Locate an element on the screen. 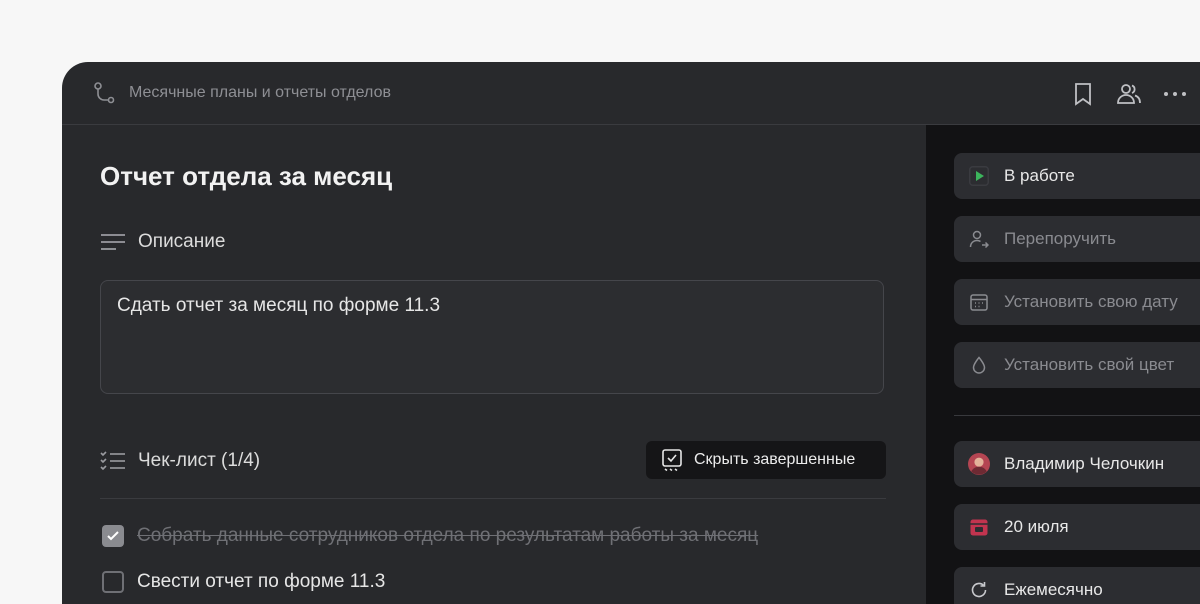  status-label: В работе is located at coordinates (1039, 175).